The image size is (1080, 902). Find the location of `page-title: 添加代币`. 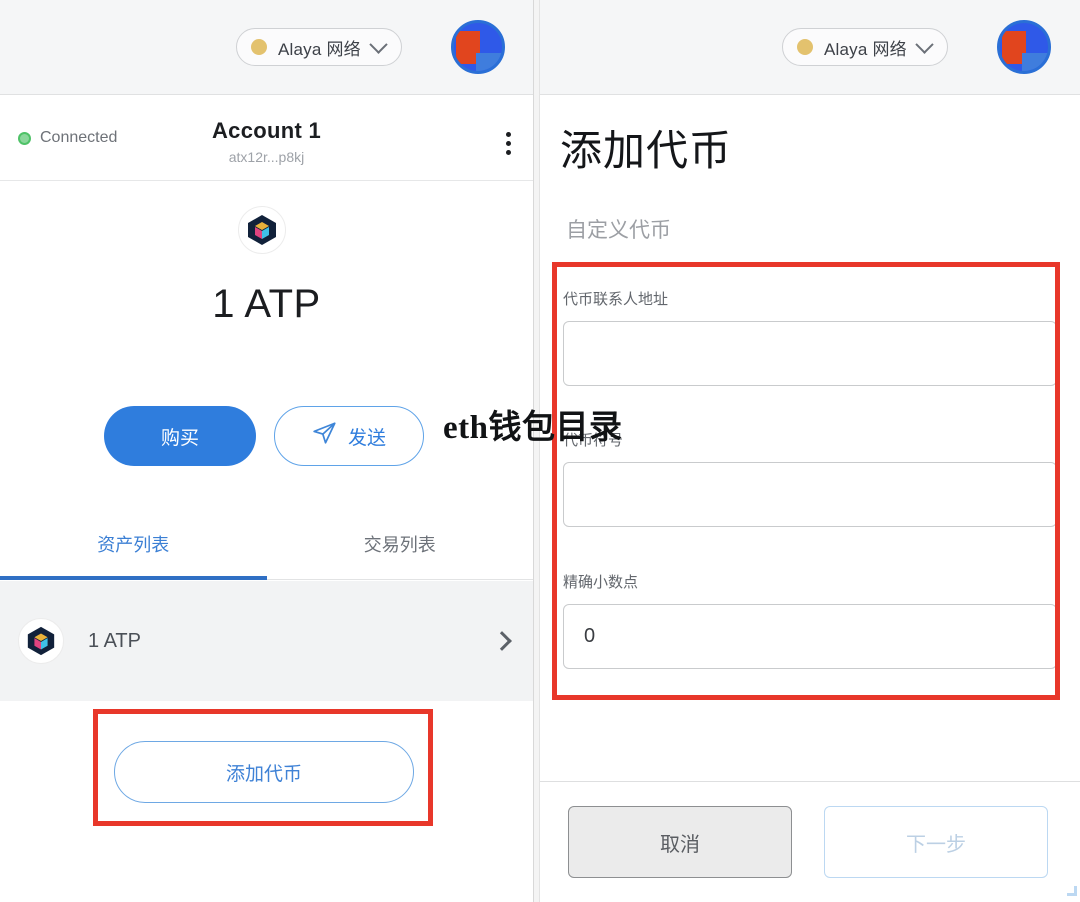

page-title: 添加代币 is located at coordinates (646, 150).